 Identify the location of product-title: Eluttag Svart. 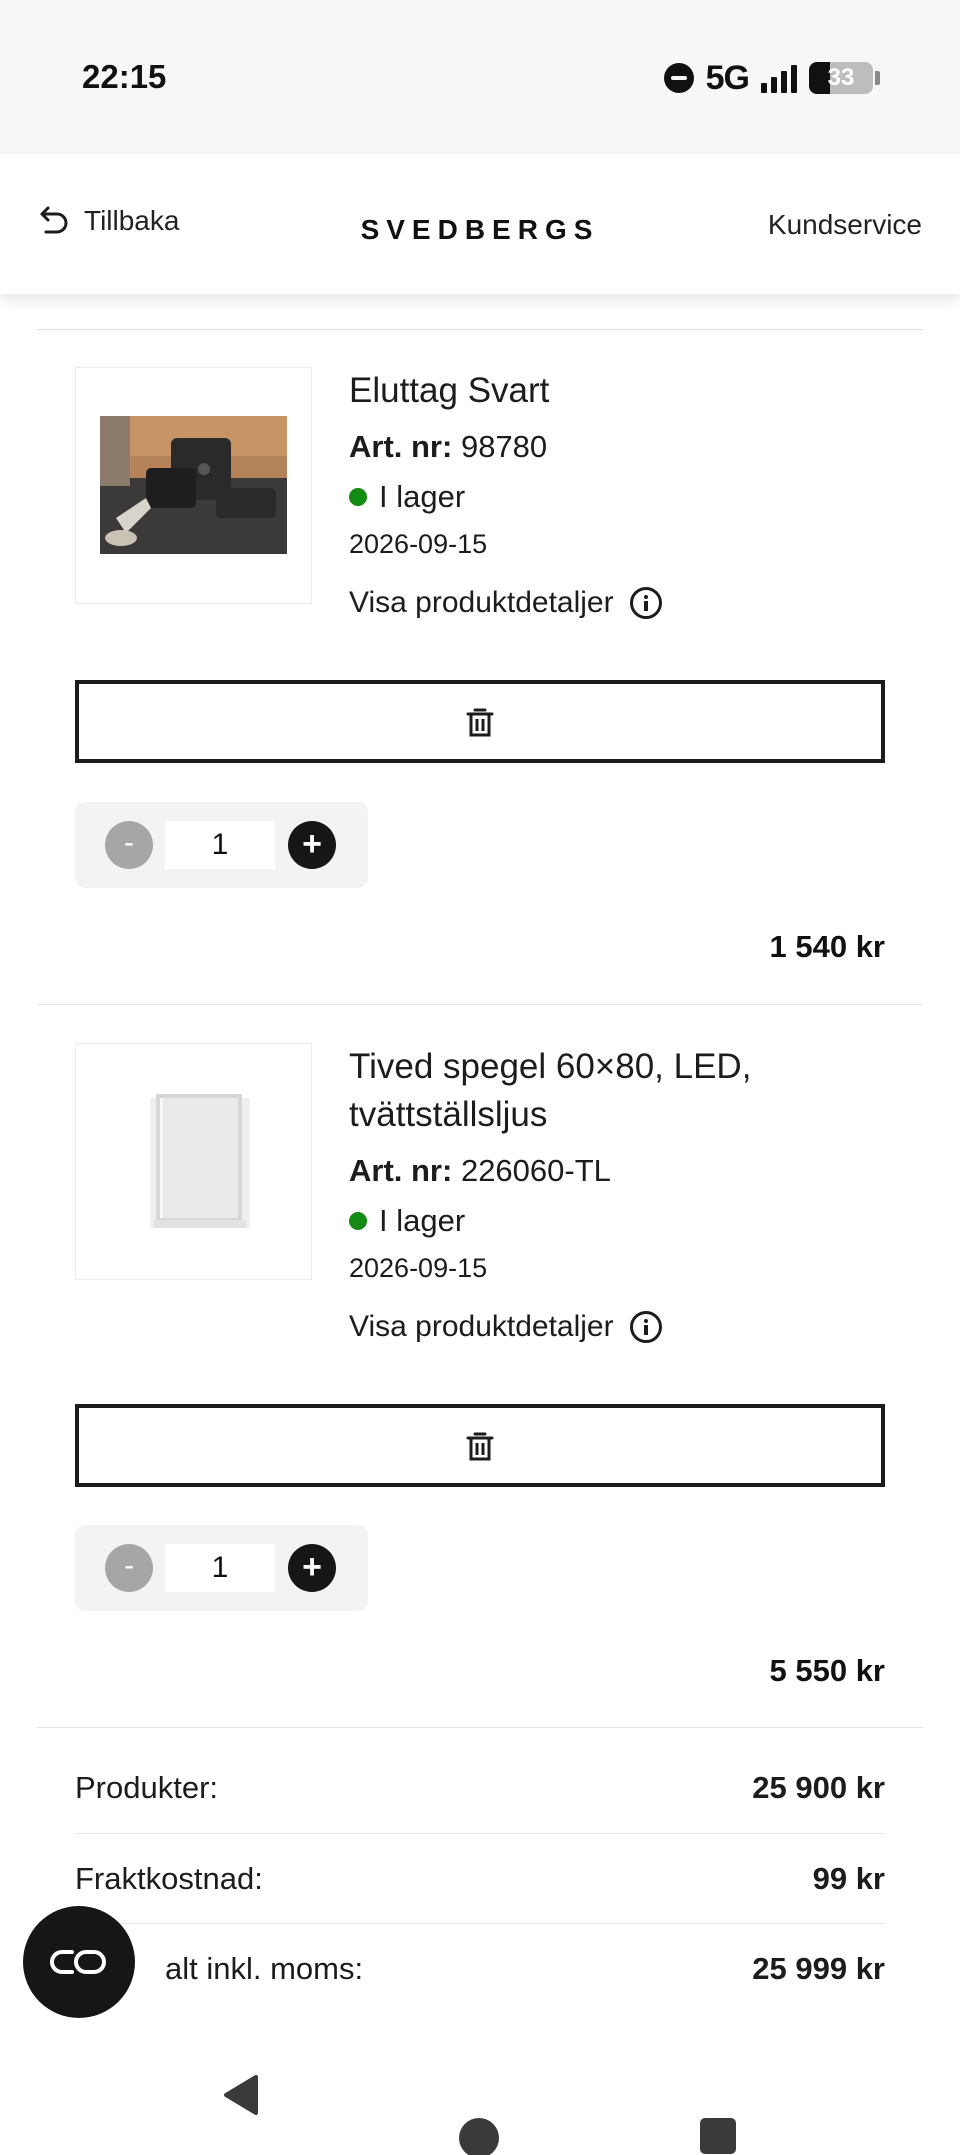
(619, 391).